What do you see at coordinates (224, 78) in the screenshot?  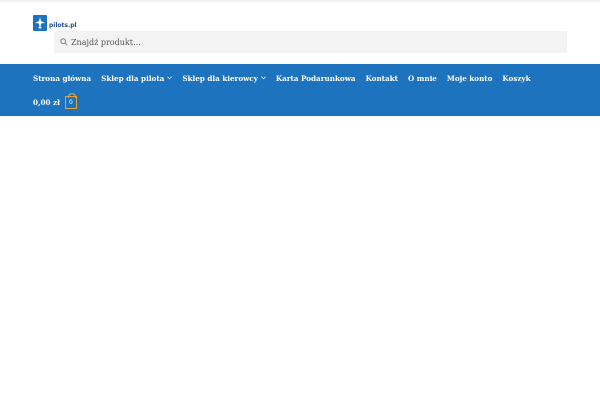 I see `nav-item-driver-shop: Sklep dla kierowcy` at bounding box center [224, 78].